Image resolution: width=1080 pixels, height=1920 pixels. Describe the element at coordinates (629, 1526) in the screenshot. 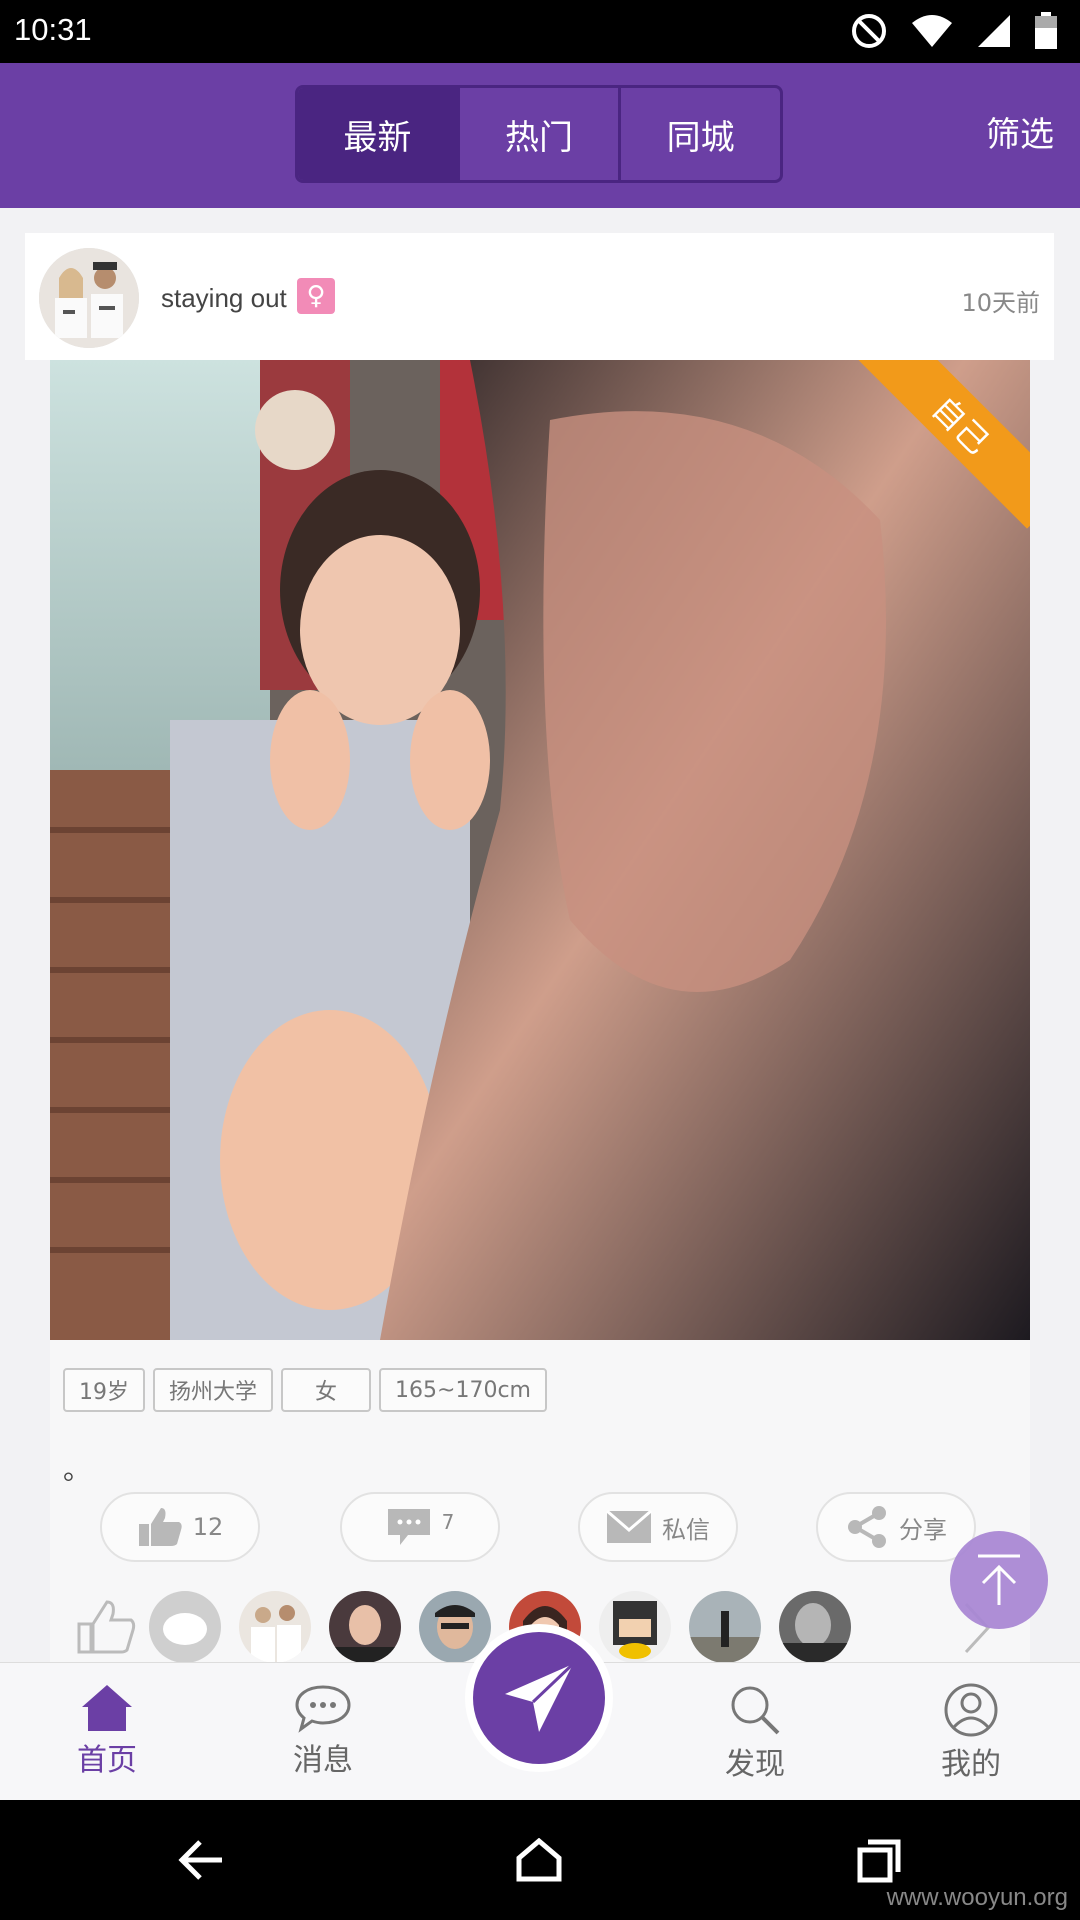

I see `mail-icon` at that location.